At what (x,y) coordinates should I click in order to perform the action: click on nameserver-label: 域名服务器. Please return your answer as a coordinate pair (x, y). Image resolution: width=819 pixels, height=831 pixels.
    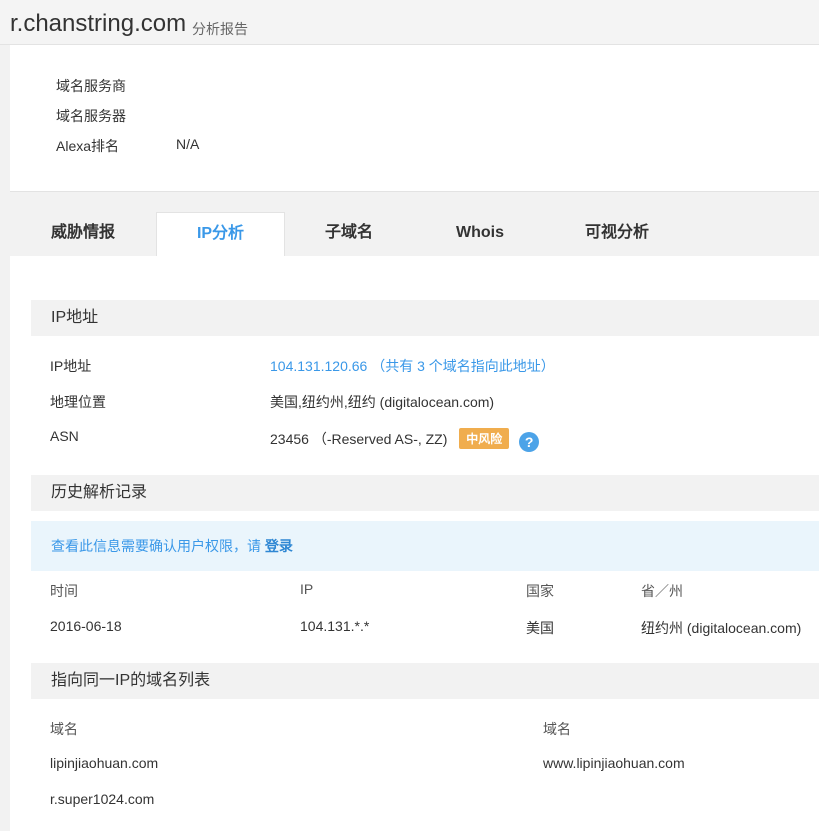
    Looking at the image, I should click on (91, 116).